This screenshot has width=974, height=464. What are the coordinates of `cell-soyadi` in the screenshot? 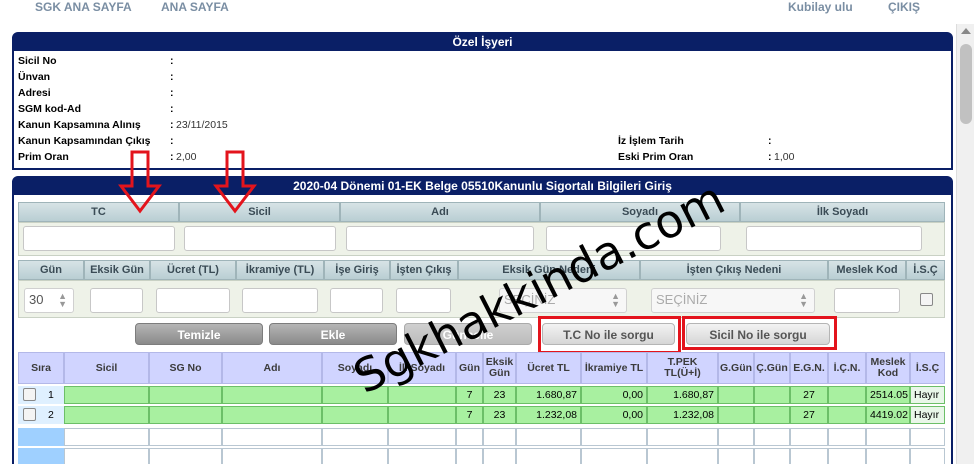 It's located at (355, 415).